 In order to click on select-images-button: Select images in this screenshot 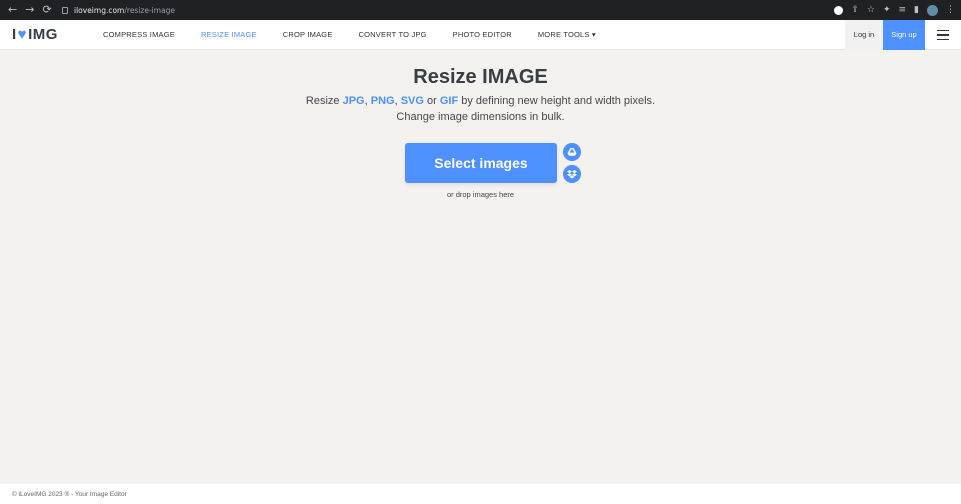, I will do `click(481, 163)`.